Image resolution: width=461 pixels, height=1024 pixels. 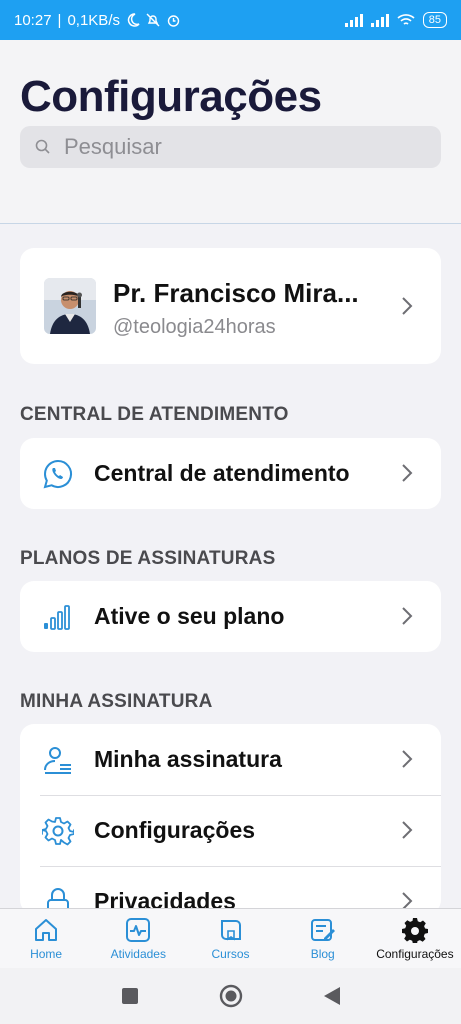 What do you see at coordinates (230, 20) in the screenshot?
I see `status-bar: 10:27 | 0,1KB/s 85` at bounding box center [230, 20].